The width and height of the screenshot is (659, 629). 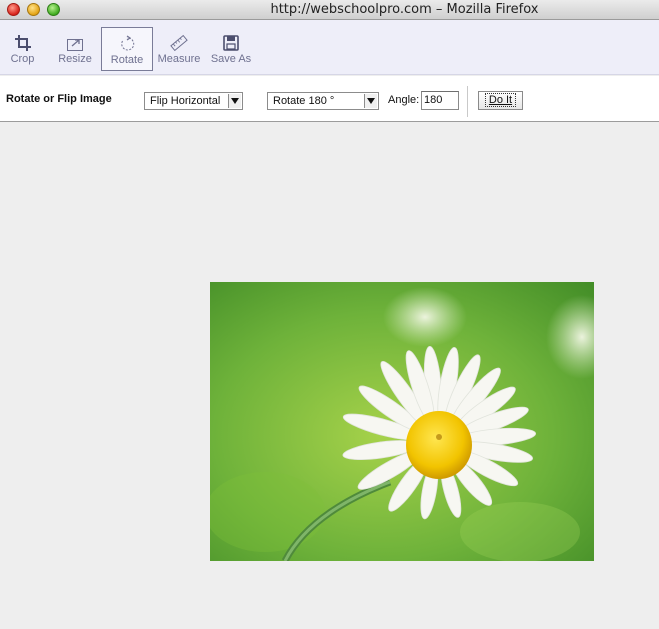 I want to click on angle-label: Angle:, so click(x=404, y=100).